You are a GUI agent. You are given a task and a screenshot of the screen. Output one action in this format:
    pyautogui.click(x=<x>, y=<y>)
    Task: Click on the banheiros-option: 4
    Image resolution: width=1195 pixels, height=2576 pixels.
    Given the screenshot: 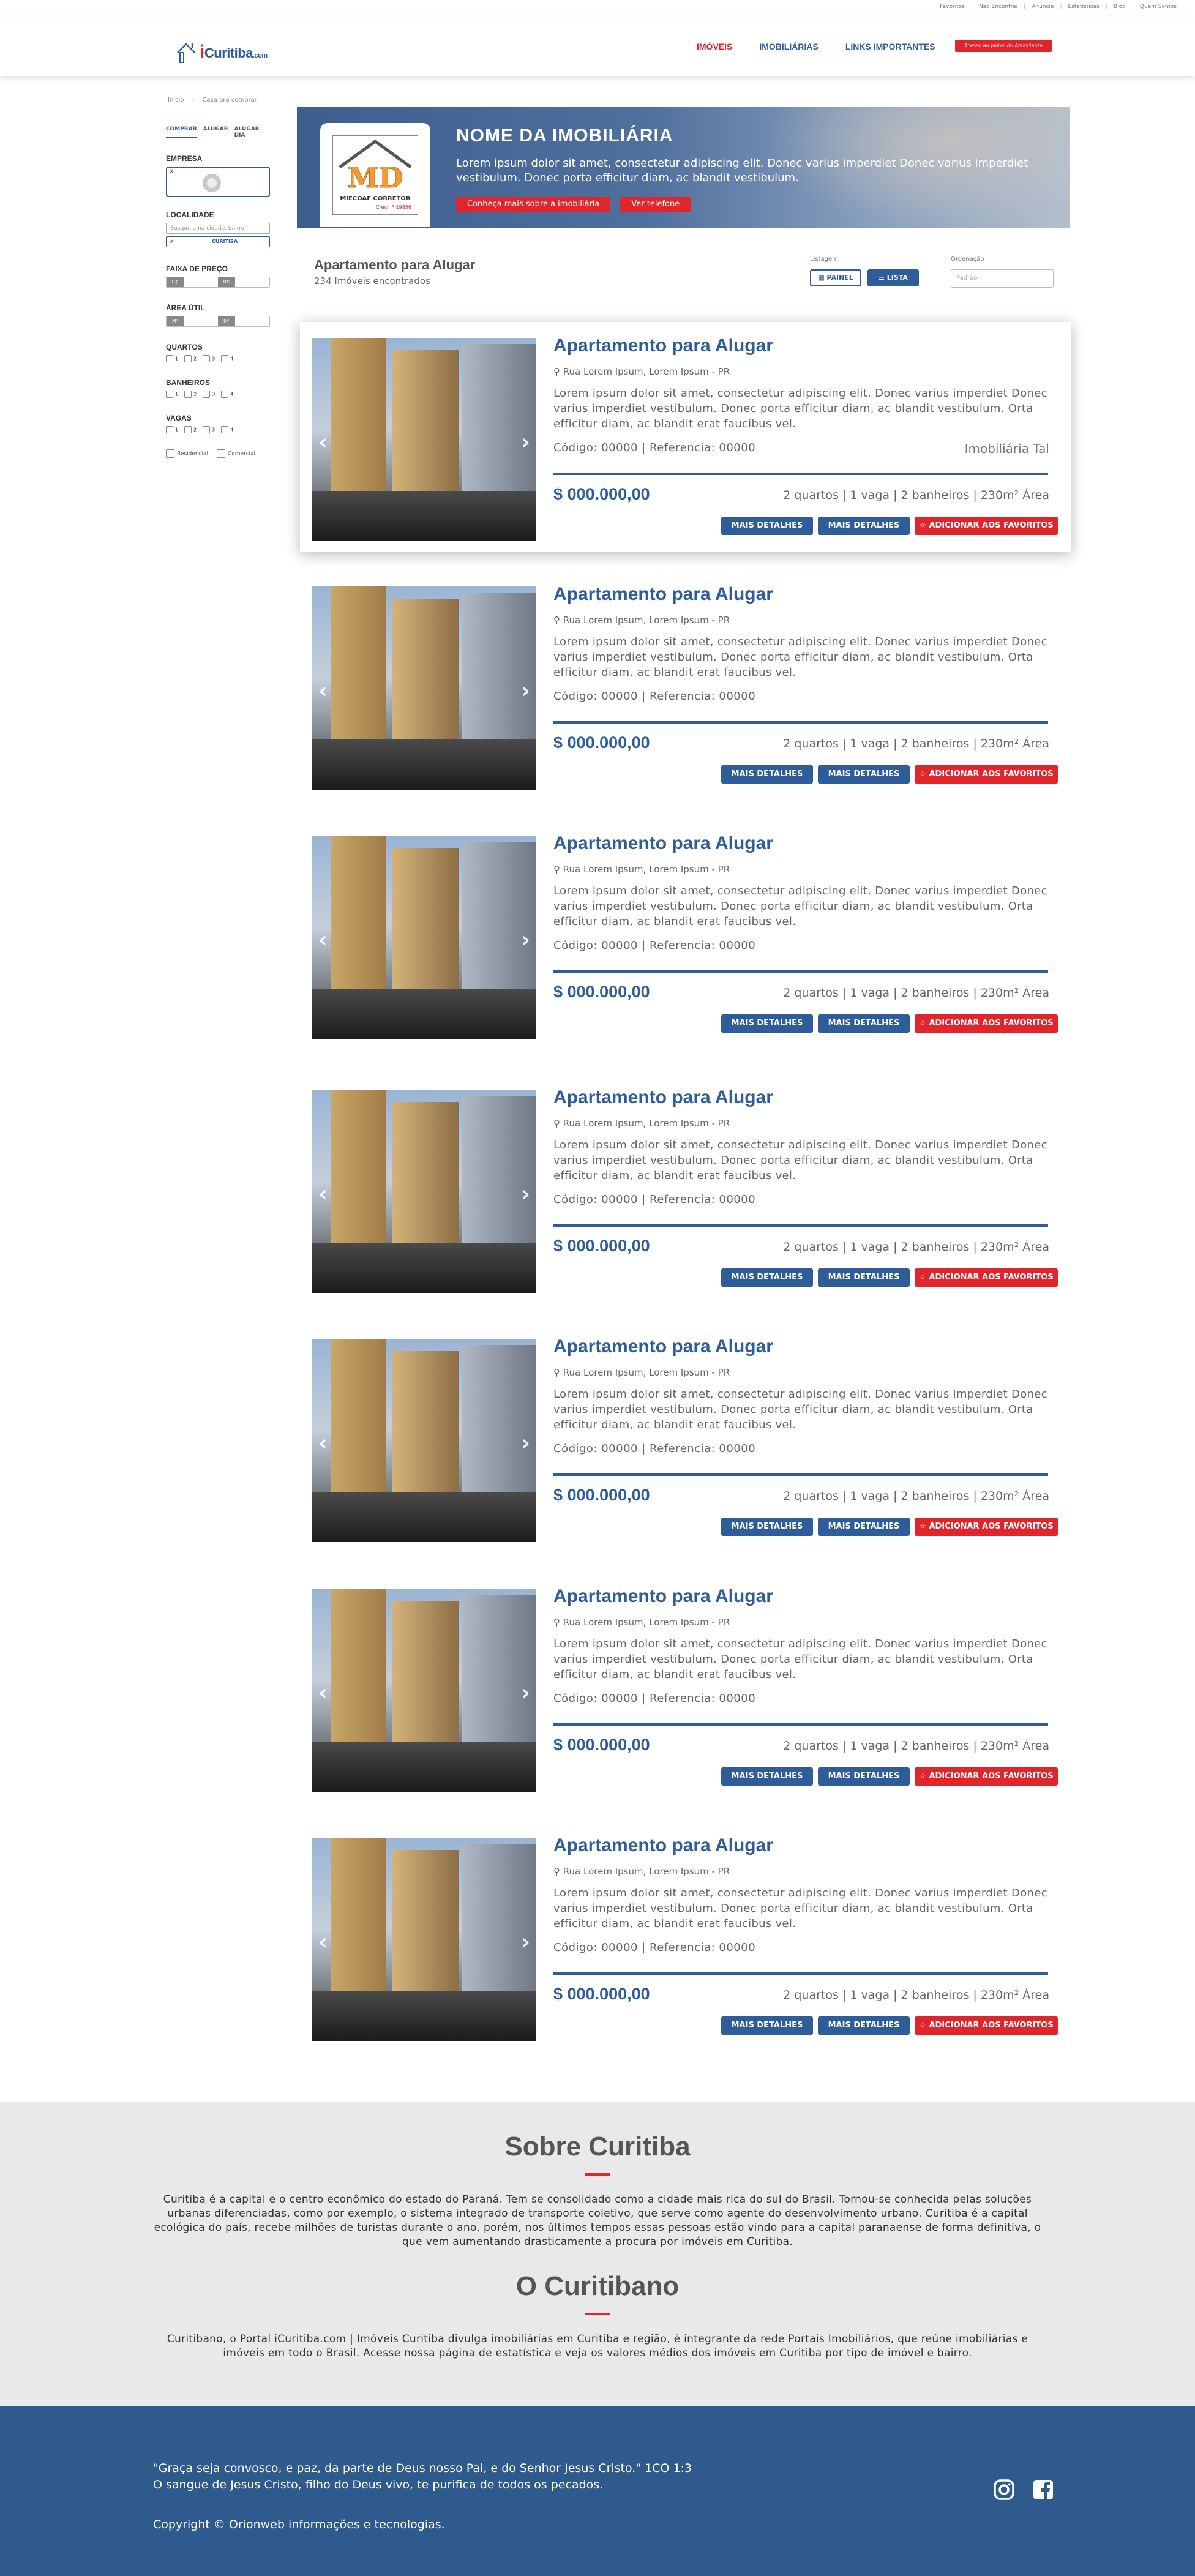 What is the action you would take?
    pyautogui.click(x=227, y=394)
    